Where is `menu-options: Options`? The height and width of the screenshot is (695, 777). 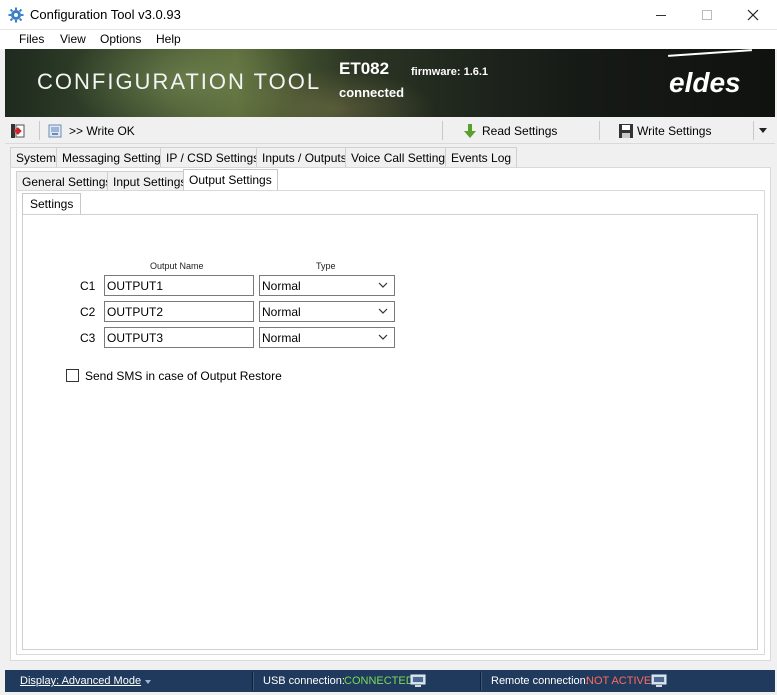 menu-options: Options is located at coordinates (120, 39).